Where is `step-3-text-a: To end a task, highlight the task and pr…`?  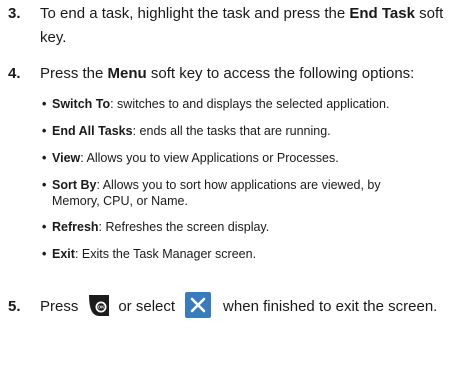
step-3-text-a: To end a task, highlight the task and pr… is located at coordinates (195, 13).